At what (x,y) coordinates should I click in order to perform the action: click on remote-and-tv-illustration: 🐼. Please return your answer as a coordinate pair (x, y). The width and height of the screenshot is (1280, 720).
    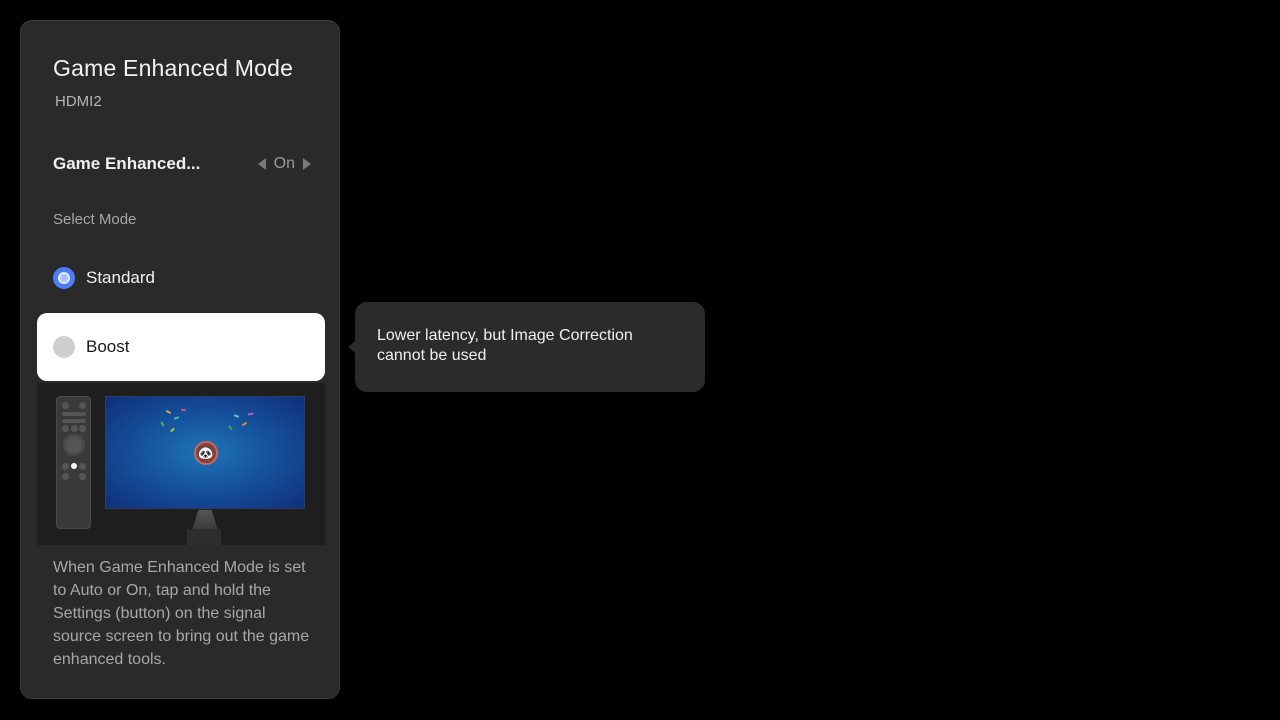
    Looking at the image, I should click on (181, 464).